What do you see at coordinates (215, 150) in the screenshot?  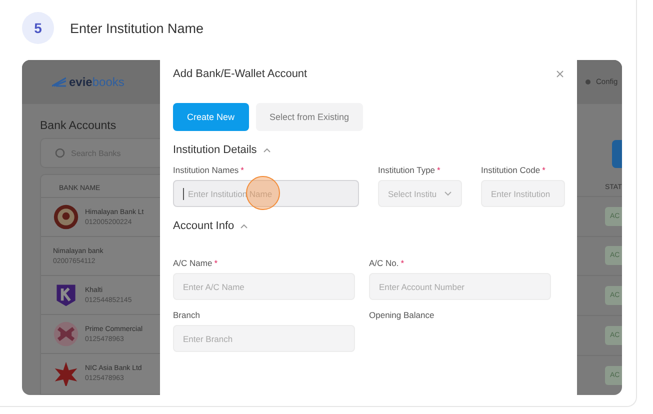 I see `section-title: Institution Details` at bounding box center [215, 150].